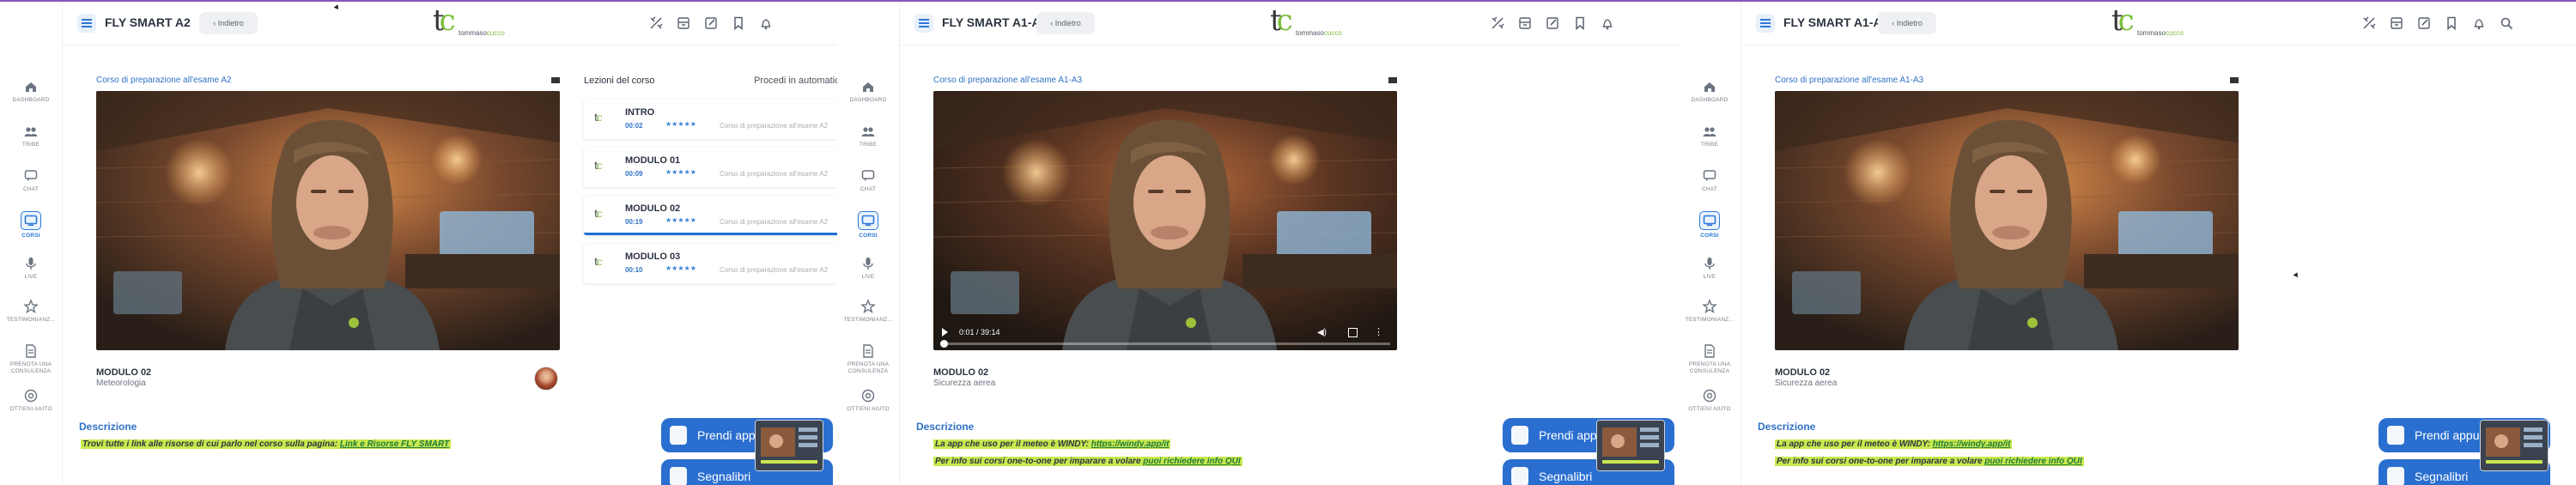 Image resolution: width=2576 pixels, height=485 pixels. What do you see at coordinates (1322, 332) in the screenshot?
I see `volume-icon: ◀)` at bounding box center [1322, 332].